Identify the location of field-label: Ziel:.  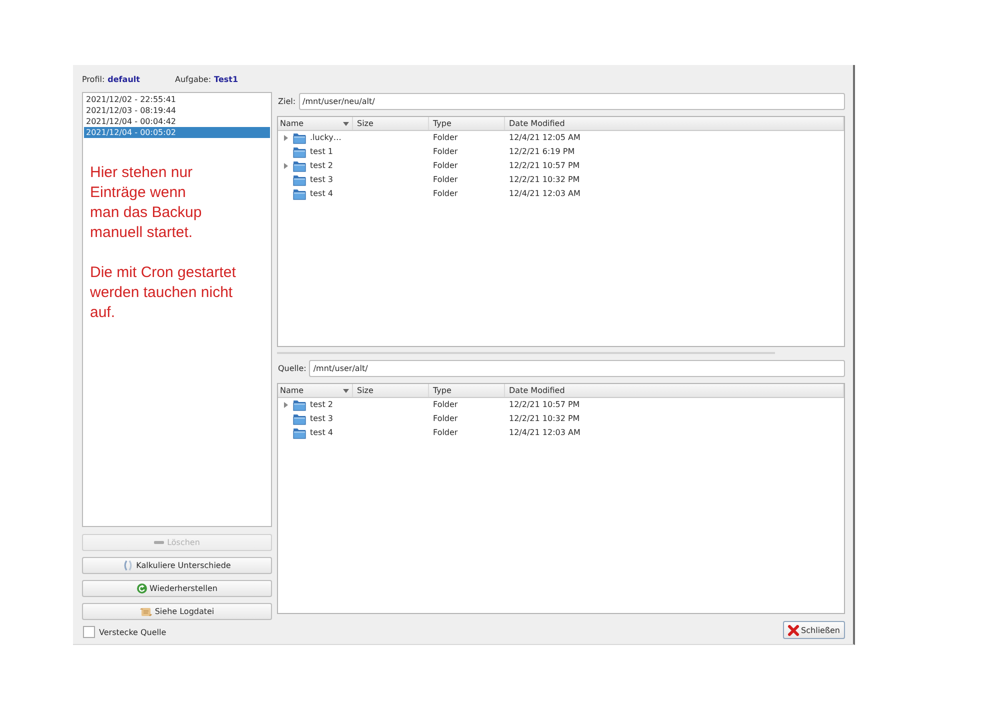
(286, 101).